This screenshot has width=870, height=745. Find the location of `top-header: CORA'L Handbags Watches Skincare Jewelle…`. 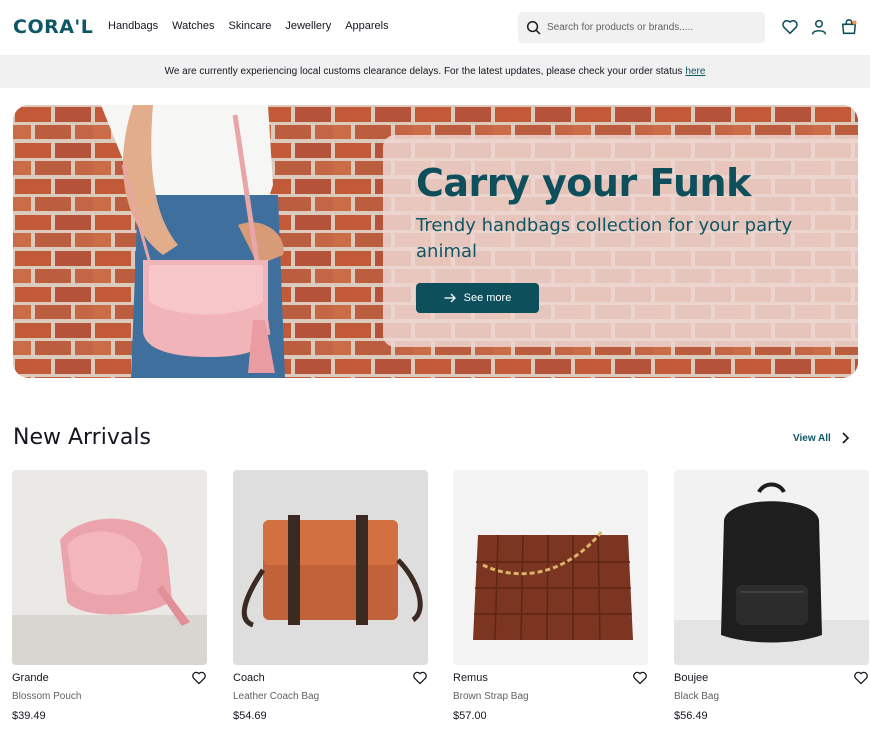

top-header: CORA'L Handbags Watches Skincare Jewelle… is located at coordinates (435, 27).